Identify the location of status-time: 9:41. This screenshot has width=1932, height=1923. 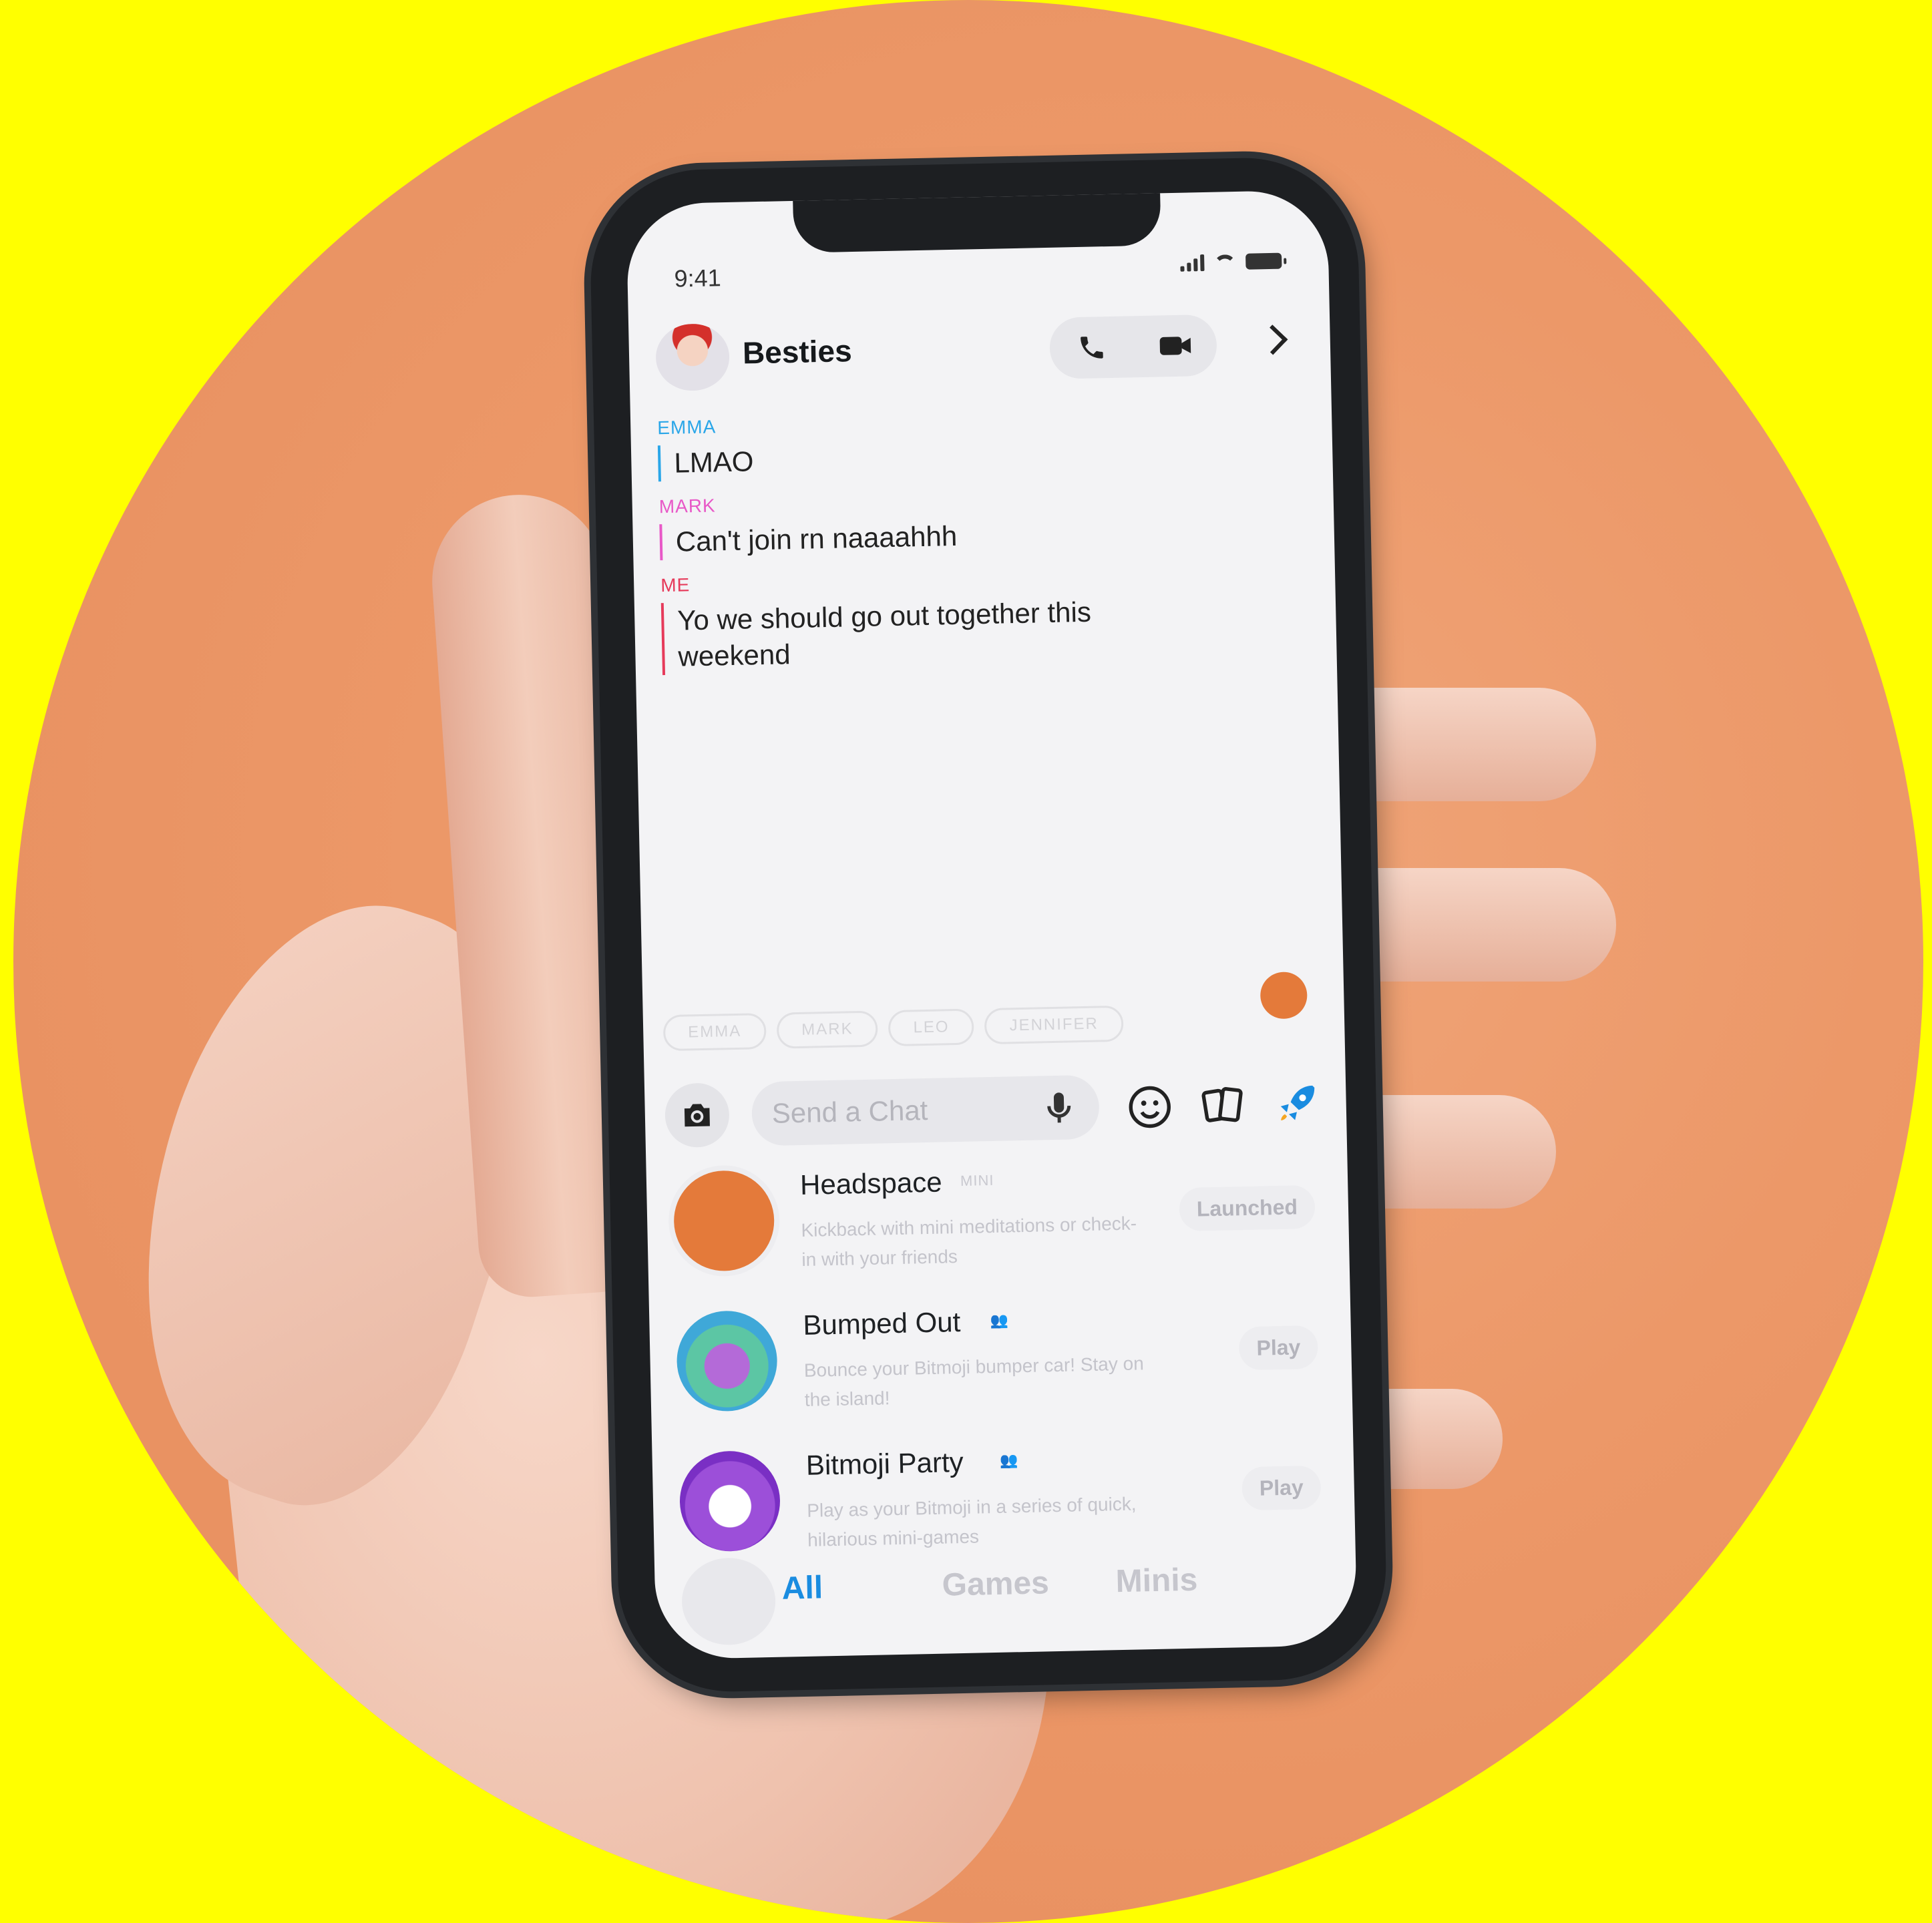
(698, 278).